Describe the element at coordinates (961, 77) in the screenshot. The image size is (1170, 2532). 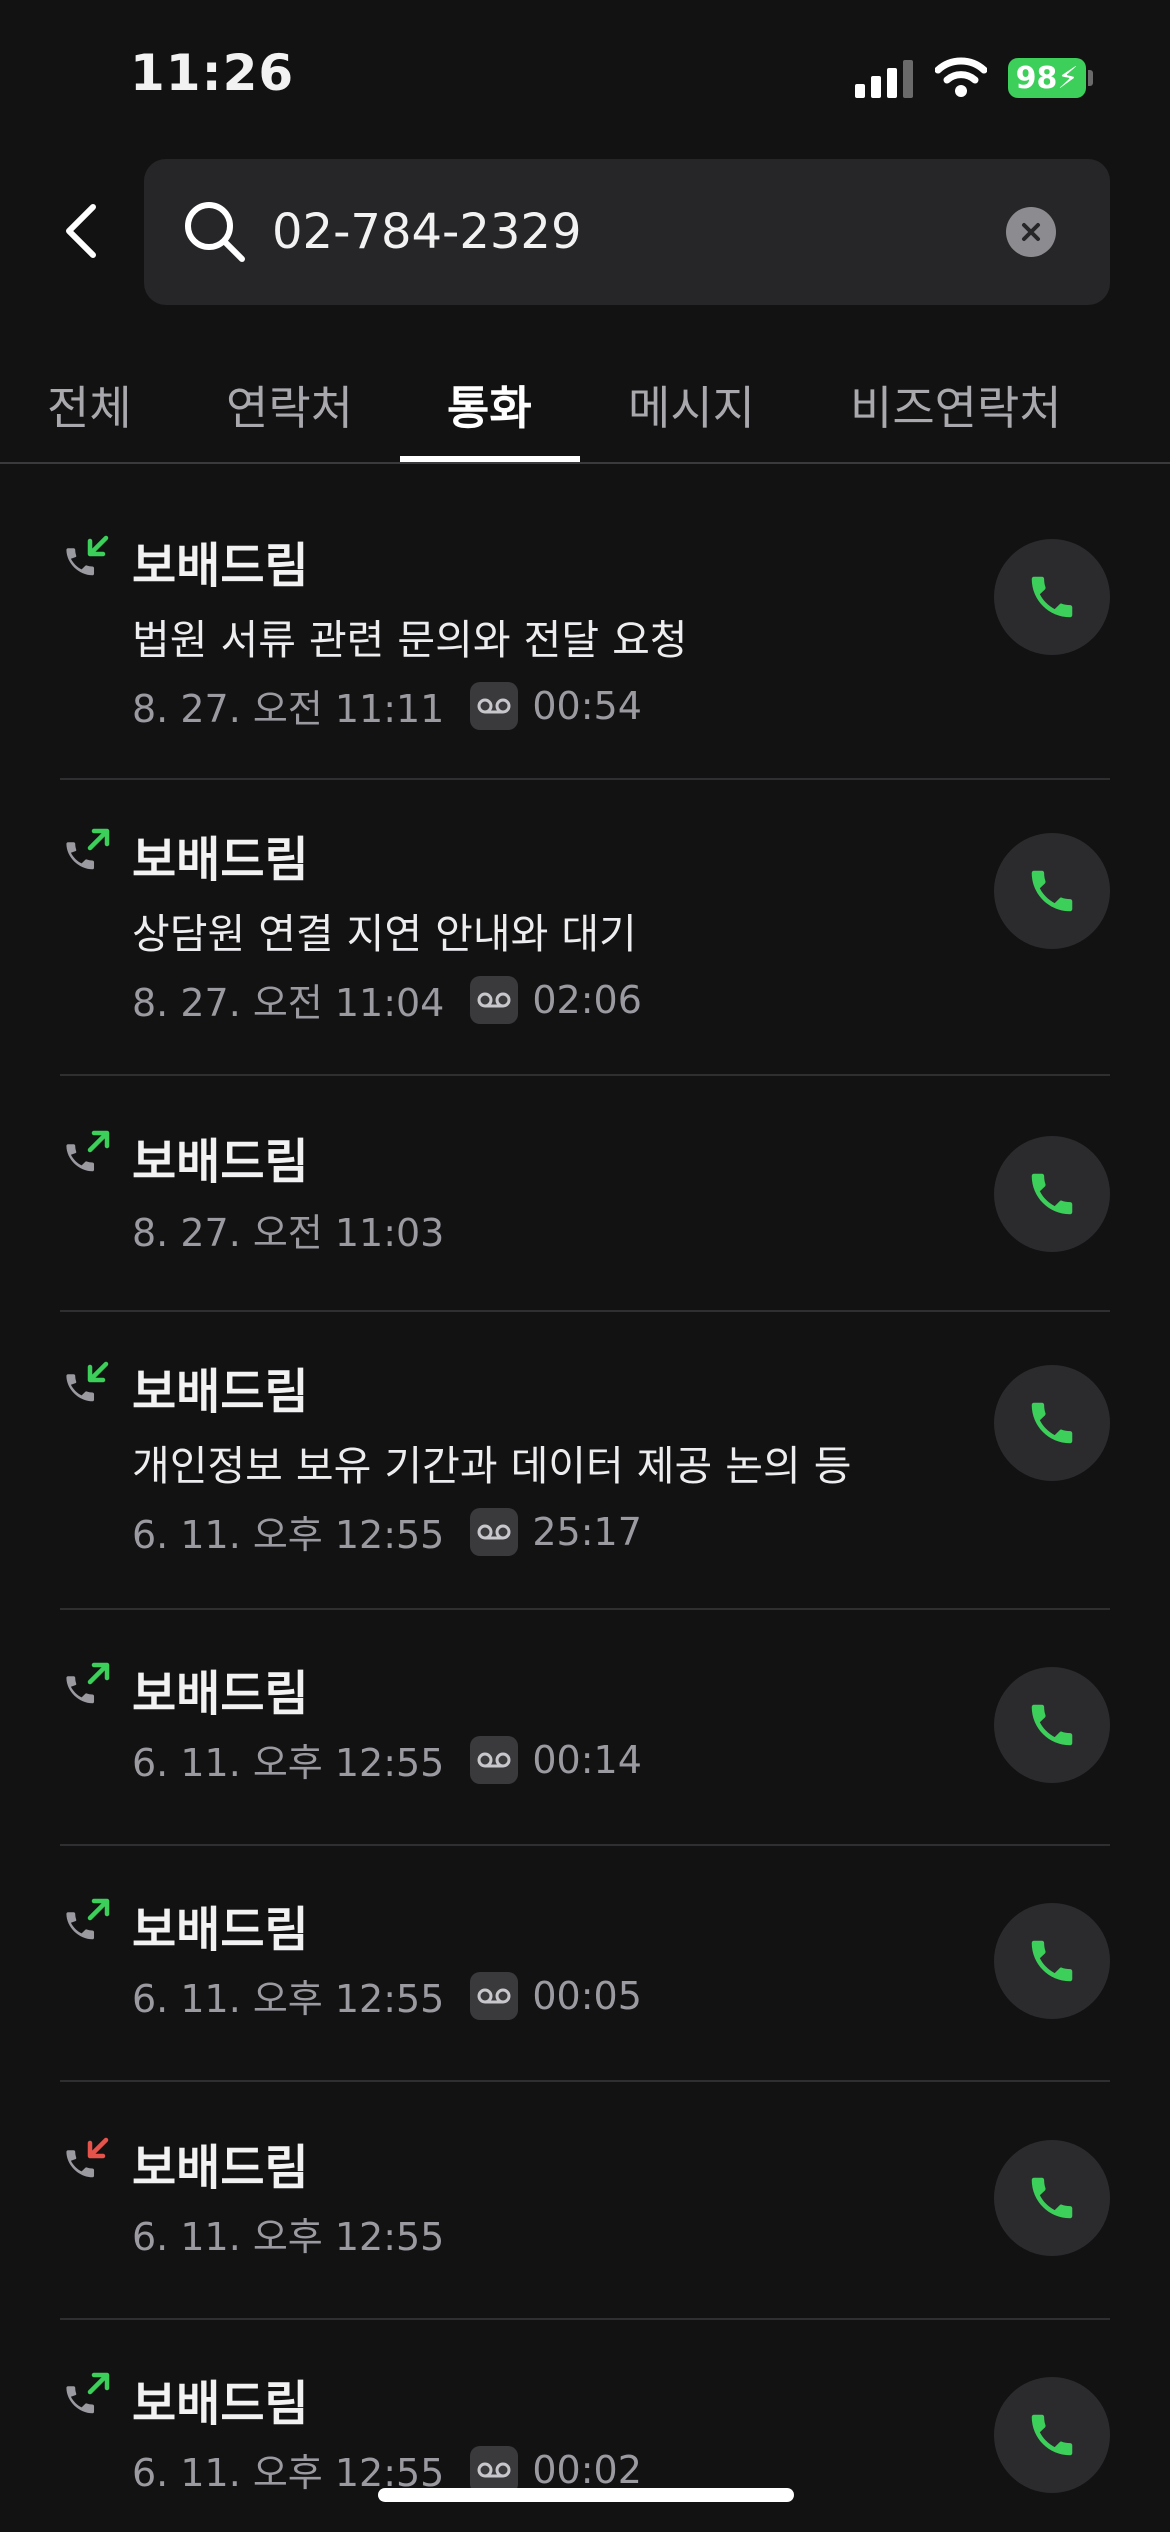
I see `wifi-icon` at that location.